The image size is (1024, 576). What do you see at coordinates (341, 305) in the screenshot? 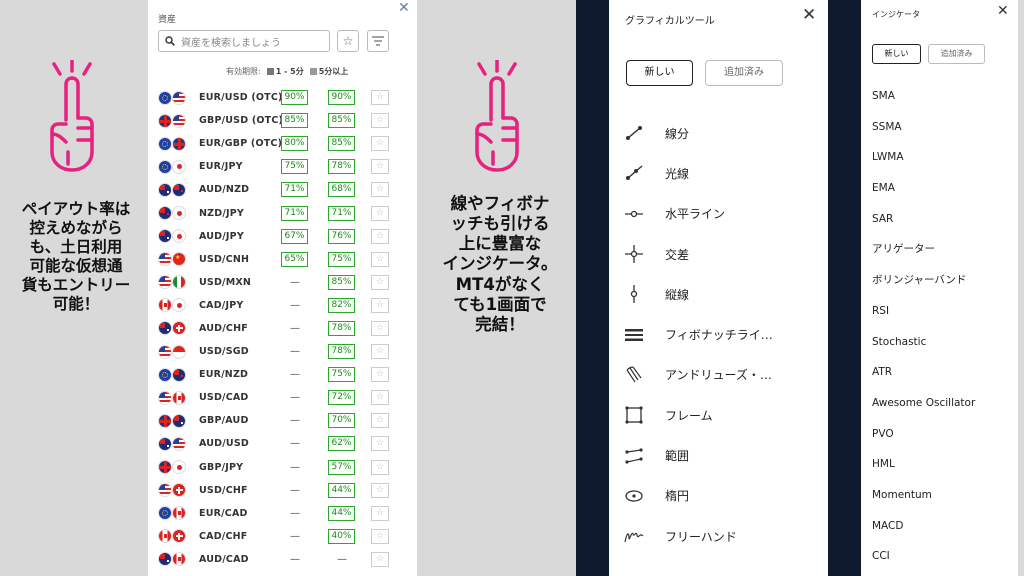
I see `payout-long: 82%` at bounding box center [341, 305].